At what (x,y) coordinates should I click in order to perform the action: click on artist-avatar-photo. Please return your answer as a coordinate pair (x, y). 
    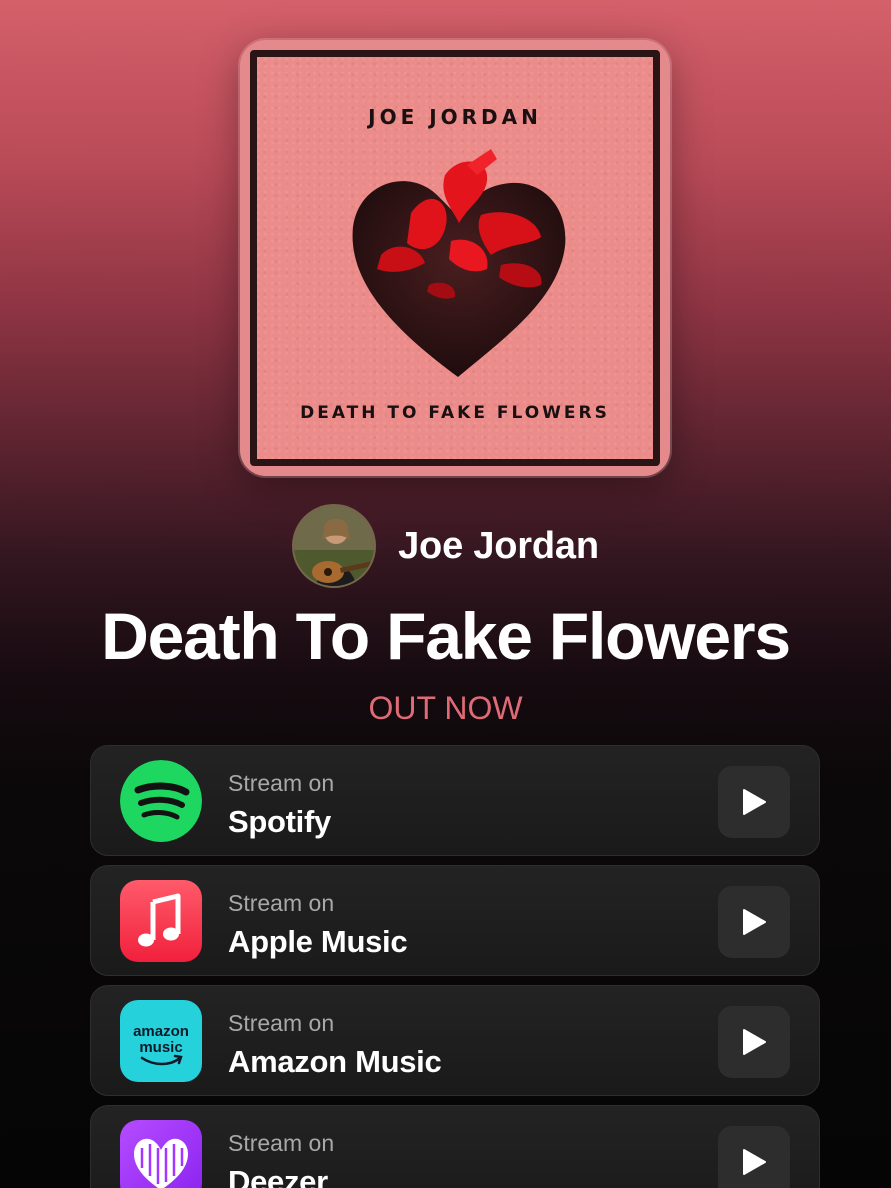
    Looking at the image, I should click on (334, 546).